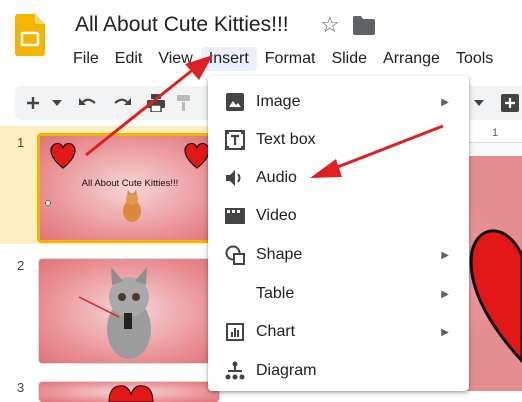  What do you see at coordinates (338, 255) in the screenshot?
I see `insert-shape-item: Shape ▶` at bounding box center [338, 255].